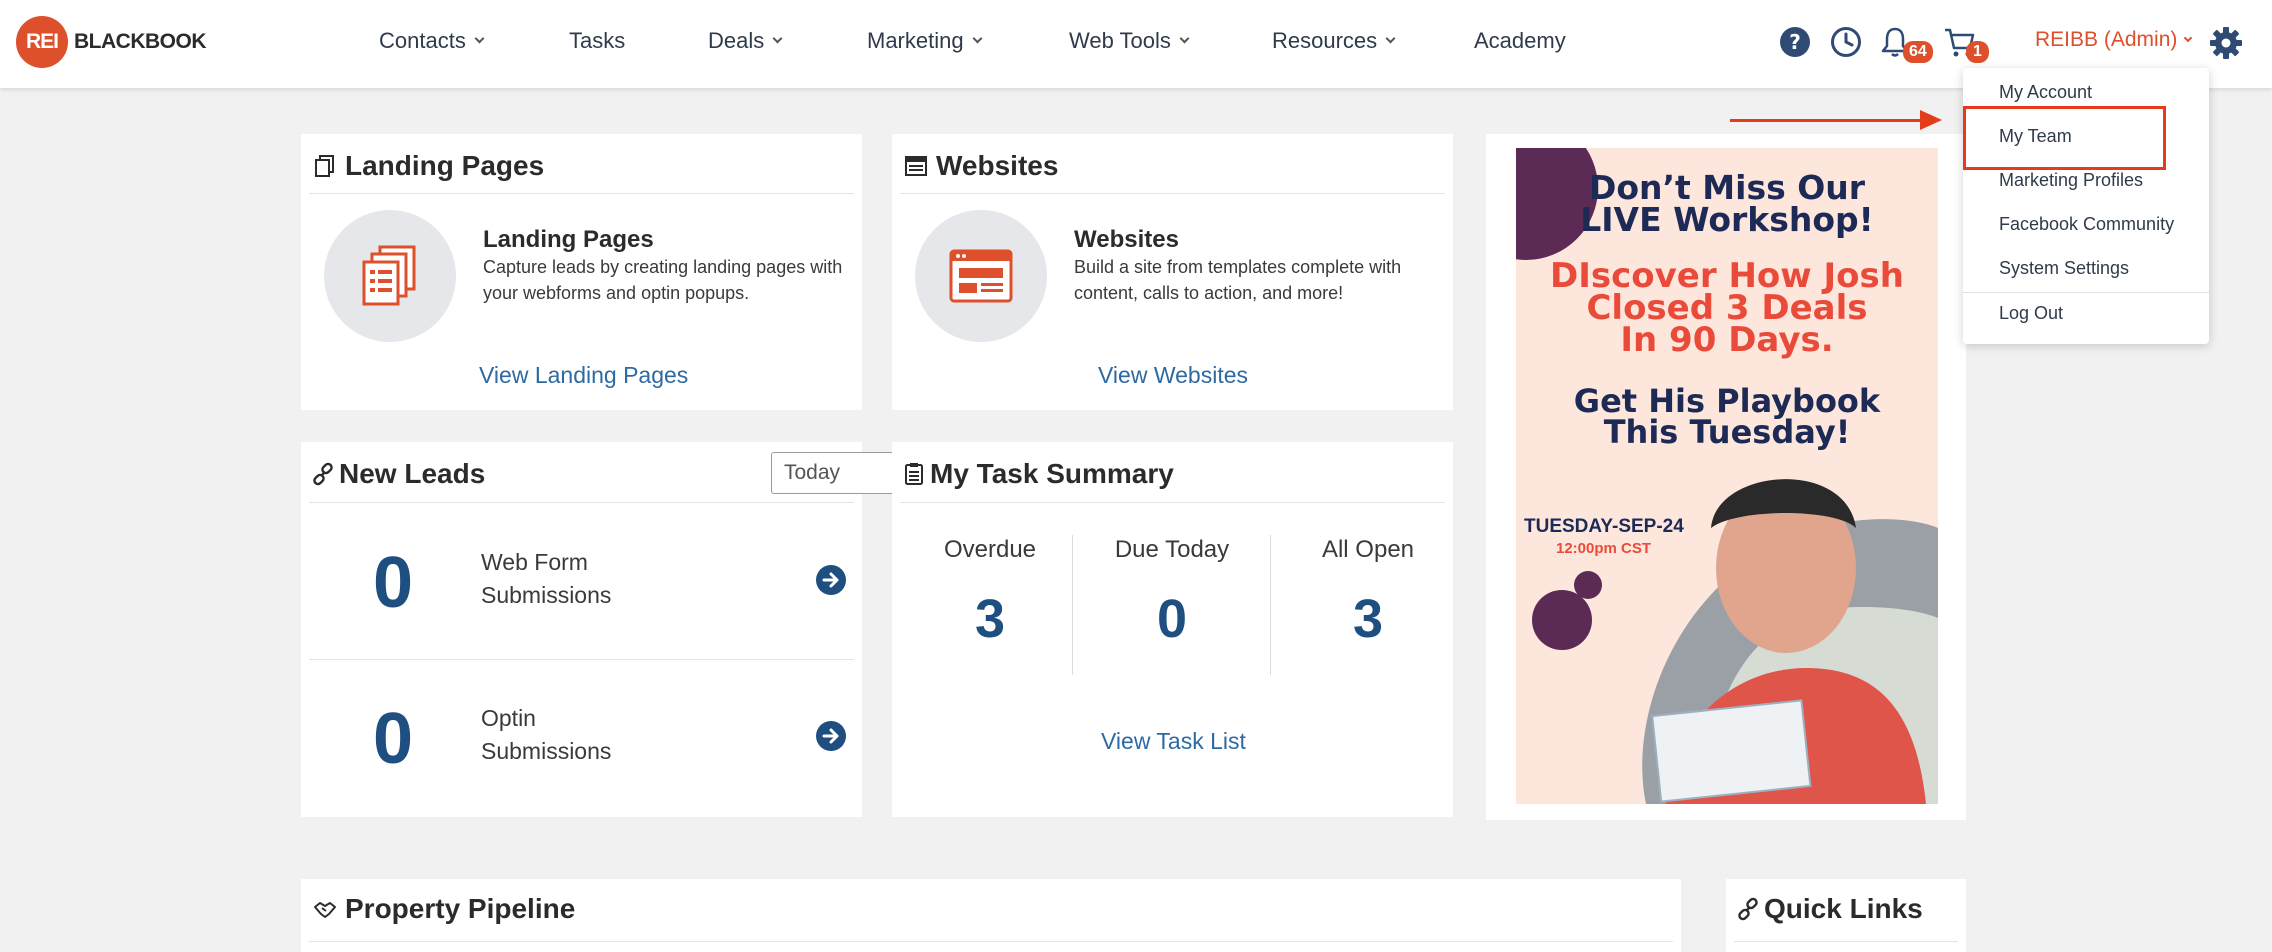 The image size is (2272, 952). I want to click on property-pipeline-card: Property Pipeline, so click(991, 915).